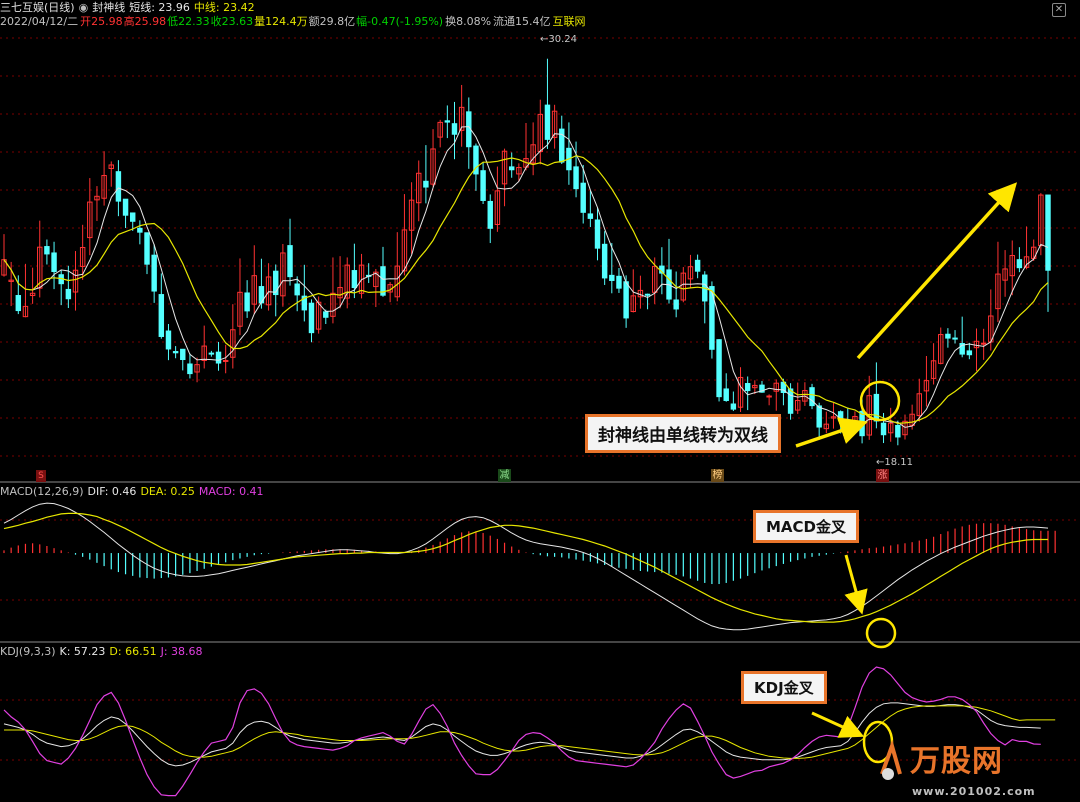 This screenshot has width=1080, height=802. What do you see at coordinates (856, 584) in the screenshot?
I see `callout-arrow-macd` at bounding box center [856, 584].